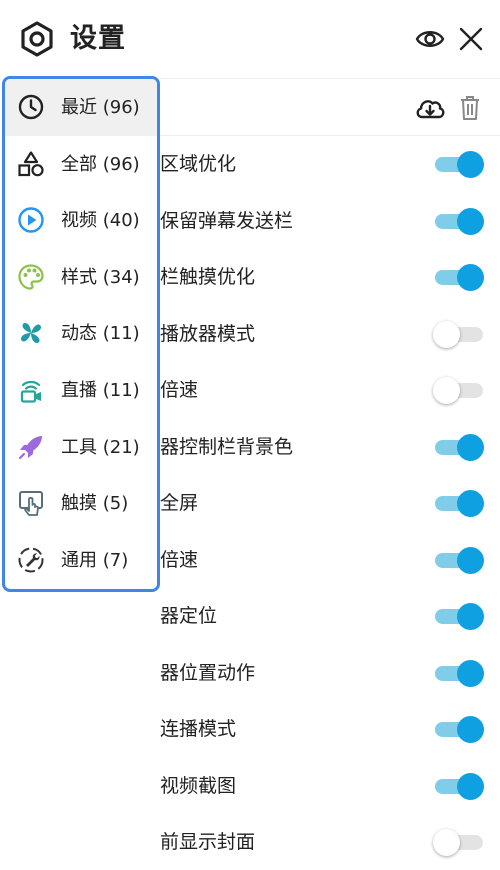 This screenshot has width=500, height=870. Describe the element at coordinates (30, 447) in the screenshot. I see `rocket-icon` at that location.